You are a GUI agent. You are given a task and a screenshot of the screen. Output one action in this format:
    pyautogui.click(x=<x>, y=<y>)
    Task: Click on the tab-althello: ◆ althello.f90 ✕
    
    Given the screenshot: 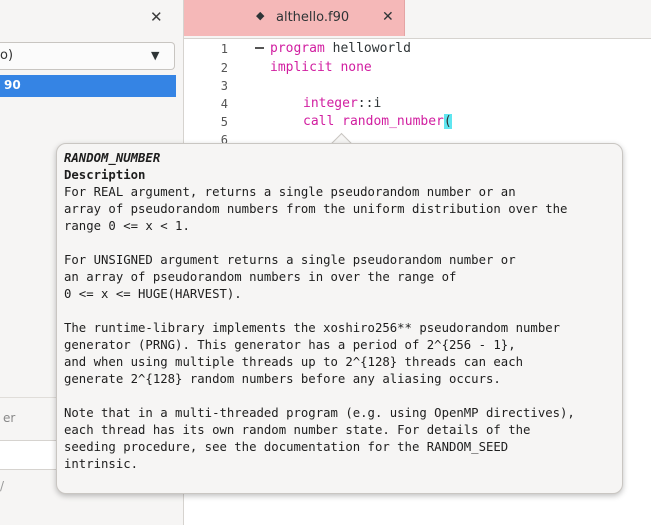 What is the action you would take?
    pyautogui.click(x=294, y=18)
    